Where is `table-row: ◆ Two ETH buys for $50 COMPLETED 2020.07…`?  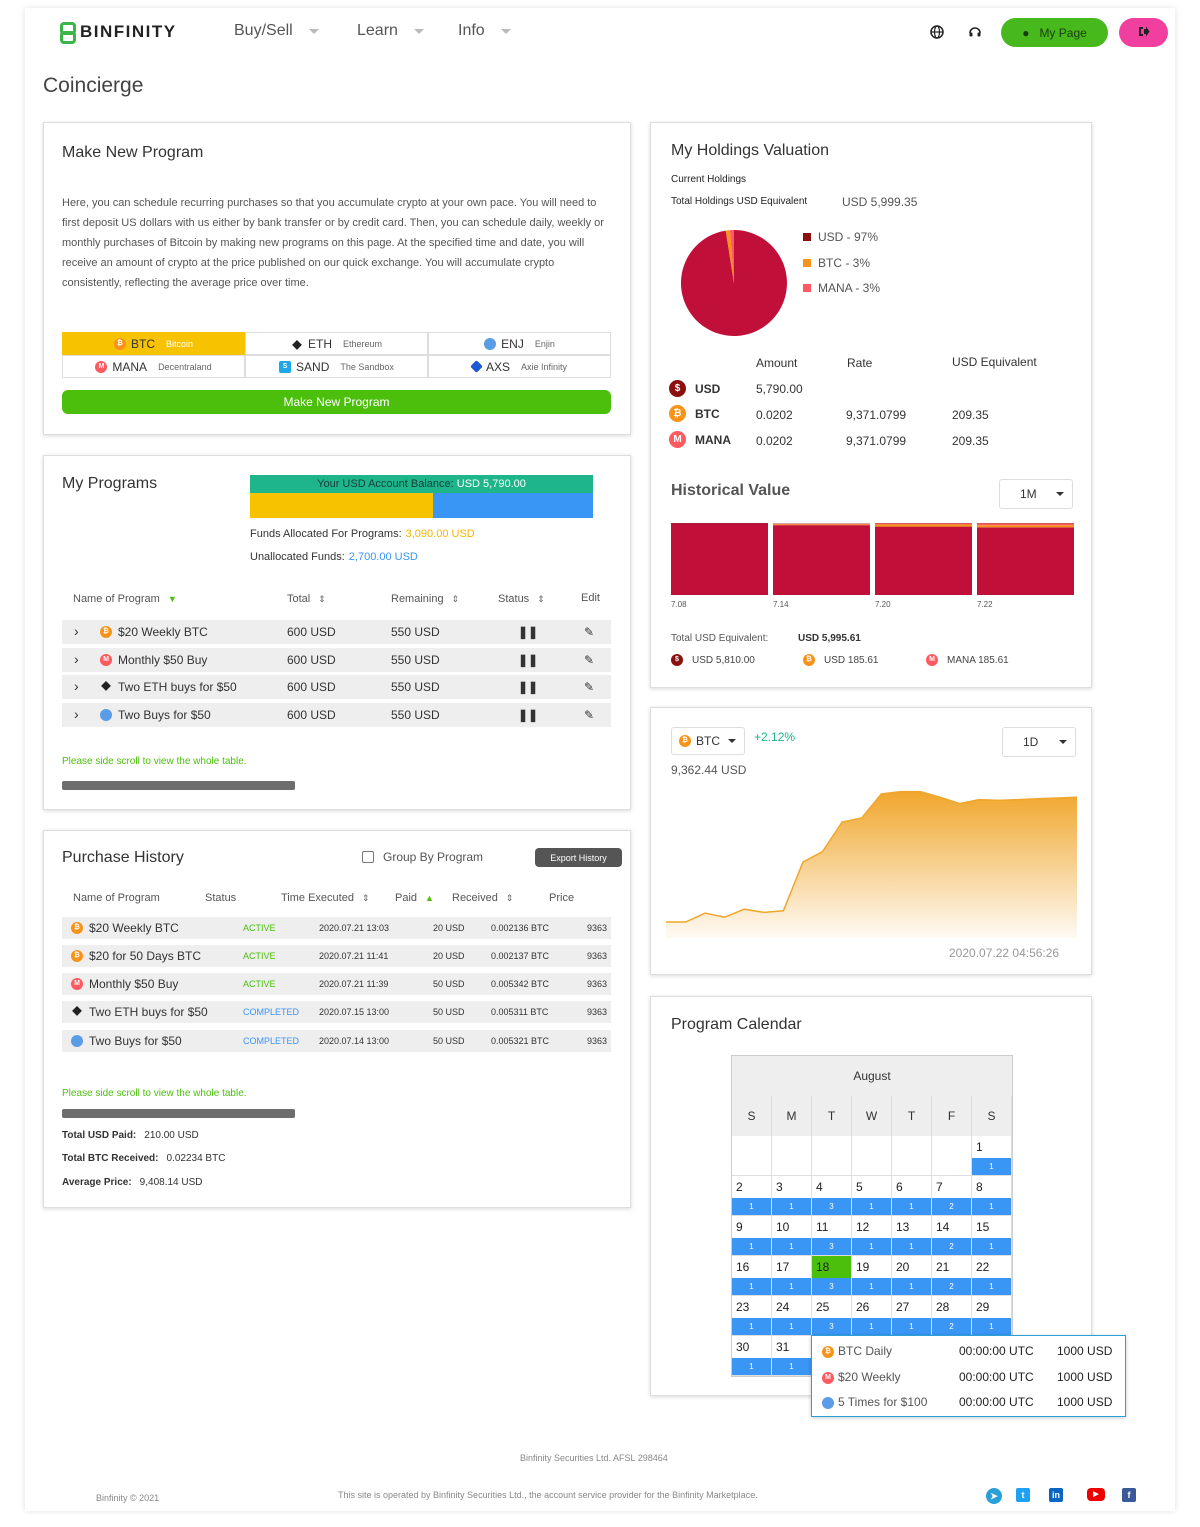
table-row: ◆ Two ETH buys for $50 COMPLETED 2020.07… is located at coordinates (336, 1012).